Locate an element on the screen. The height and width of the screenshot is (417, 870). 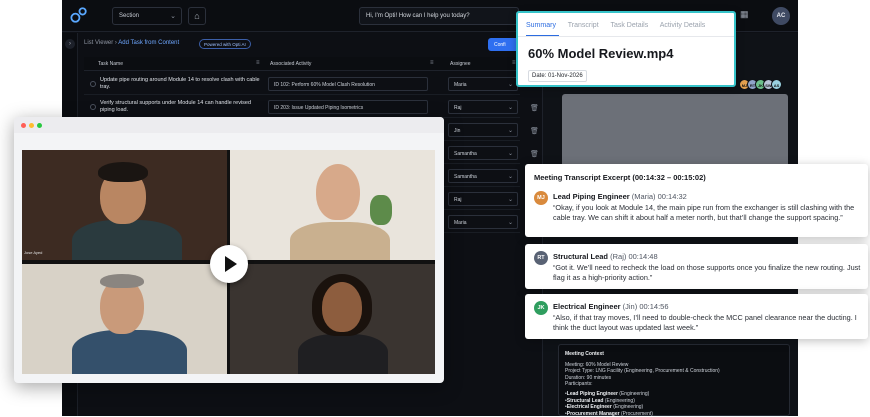
participant-tile: Jose Ayed is located at coordinates (124, 205).